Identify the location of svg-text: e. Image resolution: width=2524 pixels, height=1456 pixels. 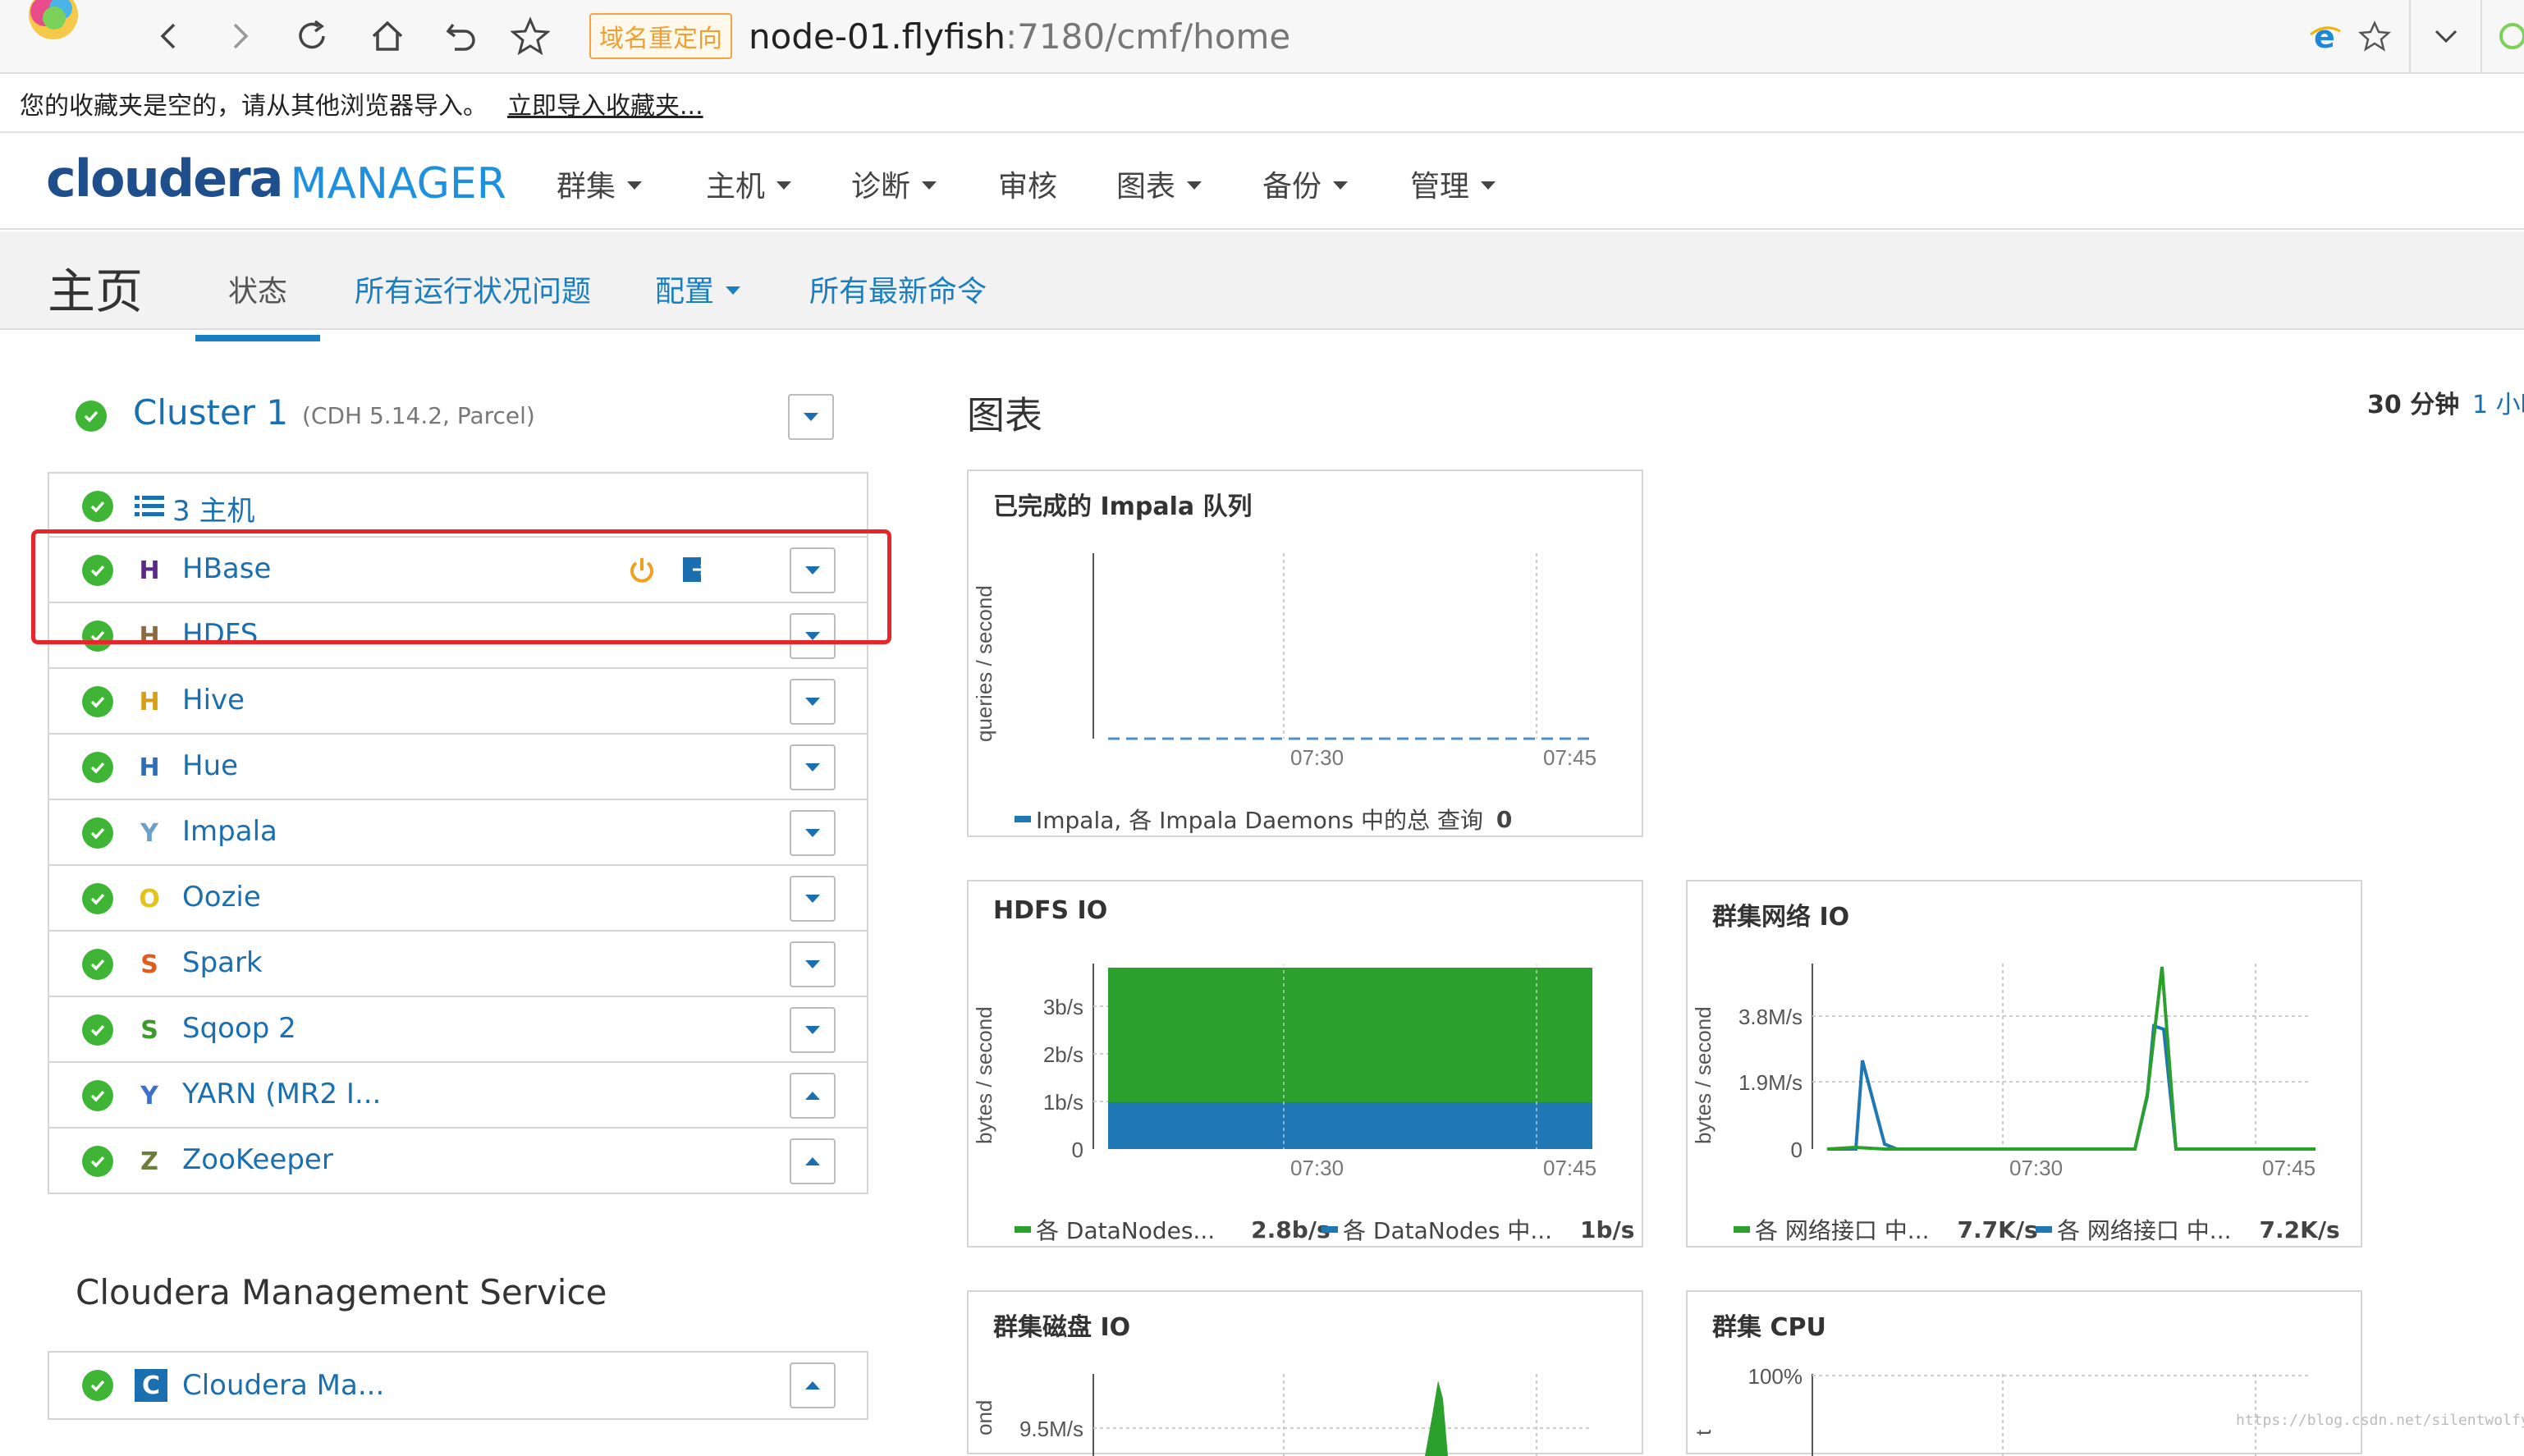
(2324, 36).